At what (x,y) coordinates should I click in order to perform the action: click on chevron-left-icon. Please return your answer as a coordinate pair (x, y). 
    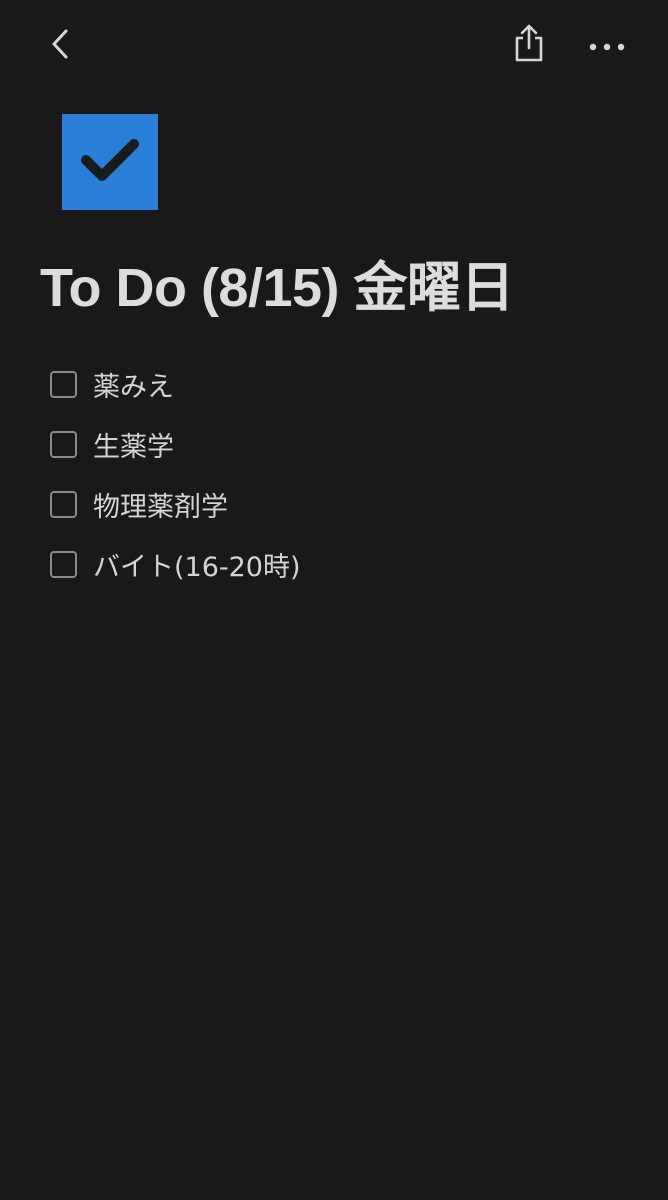
    Looking at the image, I should click on (60, 46).